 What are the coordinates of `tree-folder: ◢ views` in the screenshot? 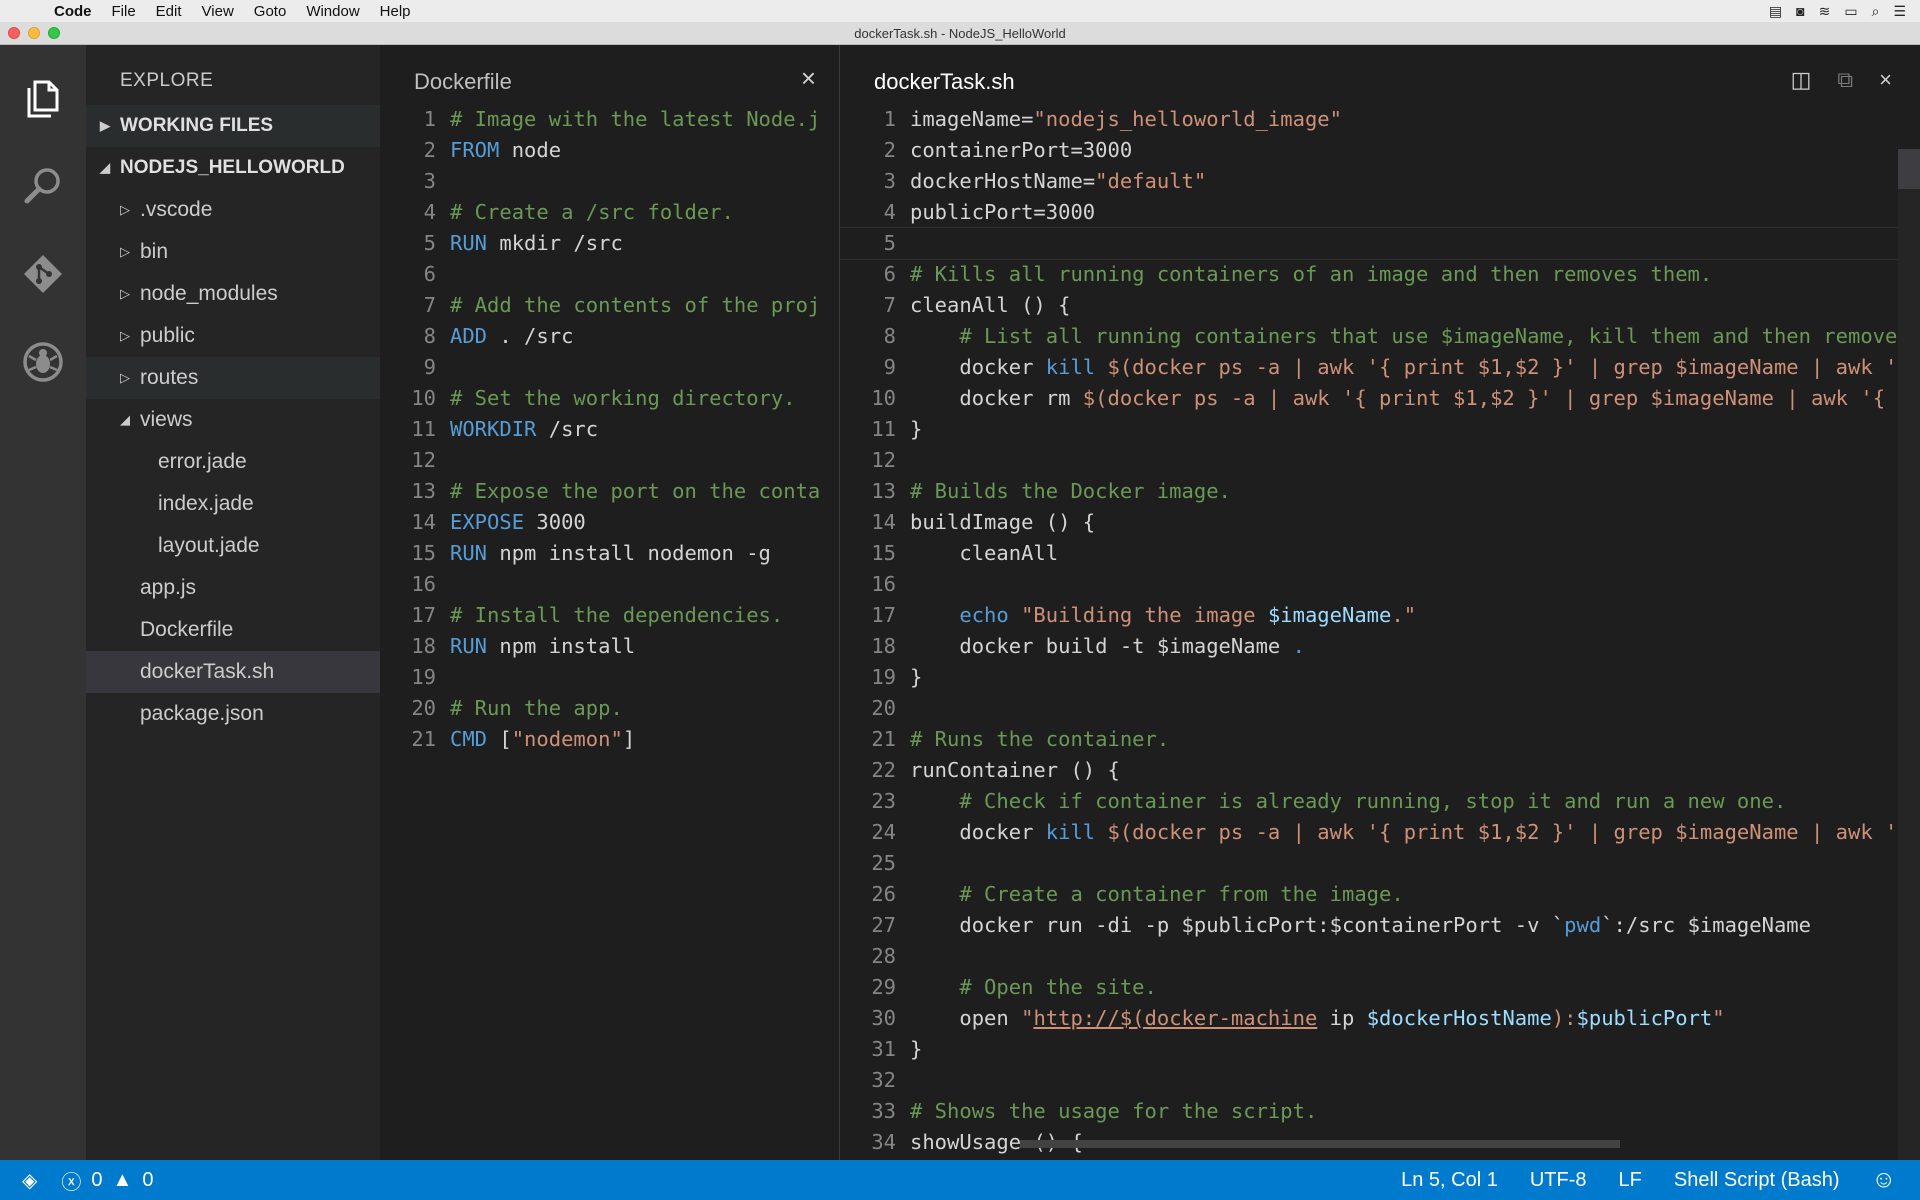 It's located at (233, 420).